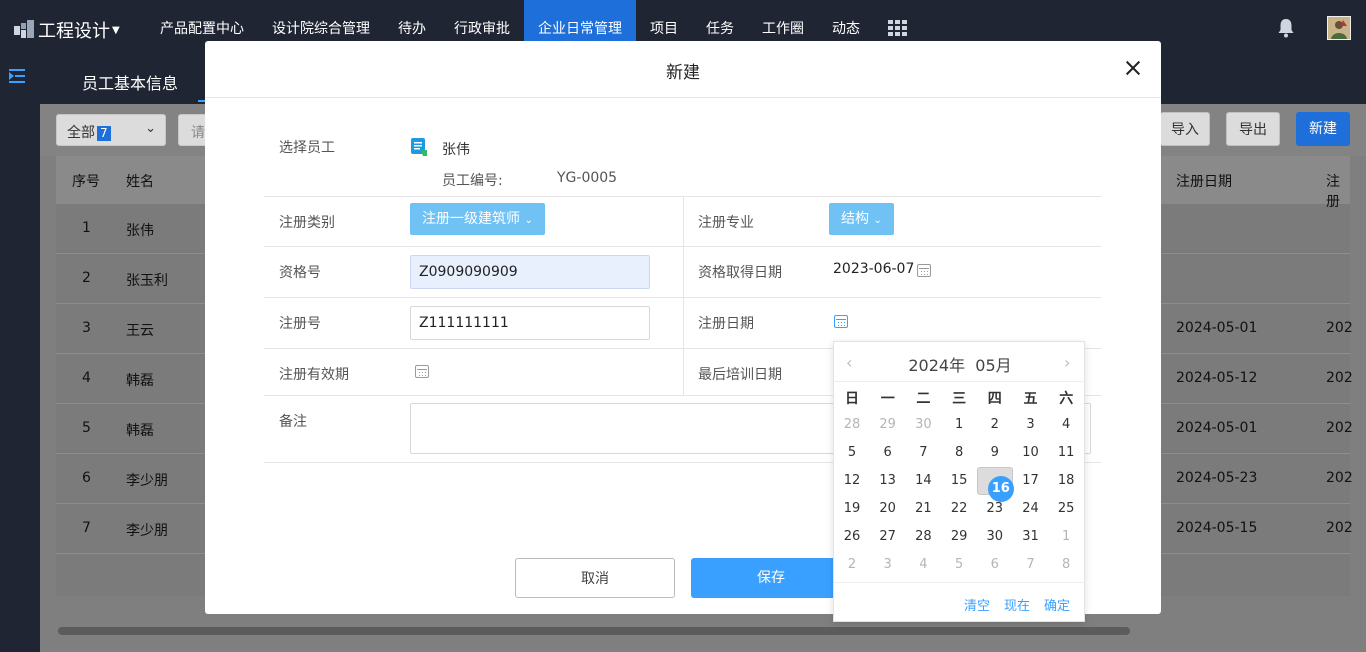 This screenshot has width=1366, height=652. Describe the element at coordinates (81, 133) in the screenshot. I see `filter-label: 全部` at that location.